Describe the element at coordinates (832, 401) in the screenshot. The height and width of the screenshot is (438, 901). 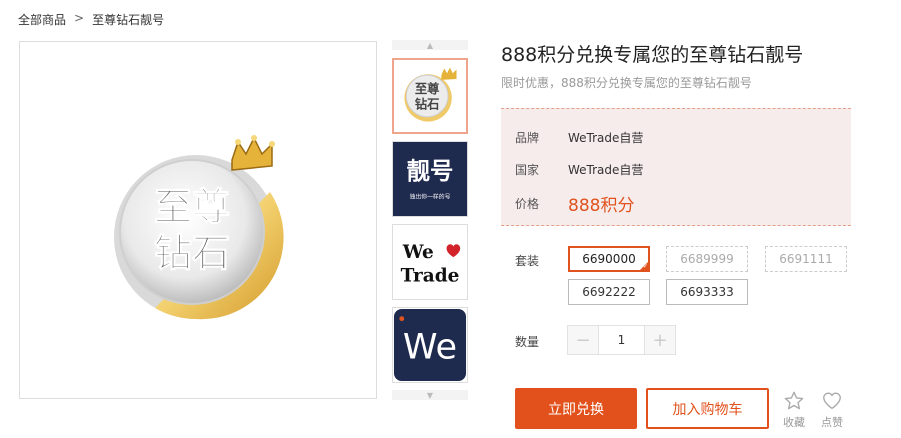
I see `heart-outline-icon` at that location.